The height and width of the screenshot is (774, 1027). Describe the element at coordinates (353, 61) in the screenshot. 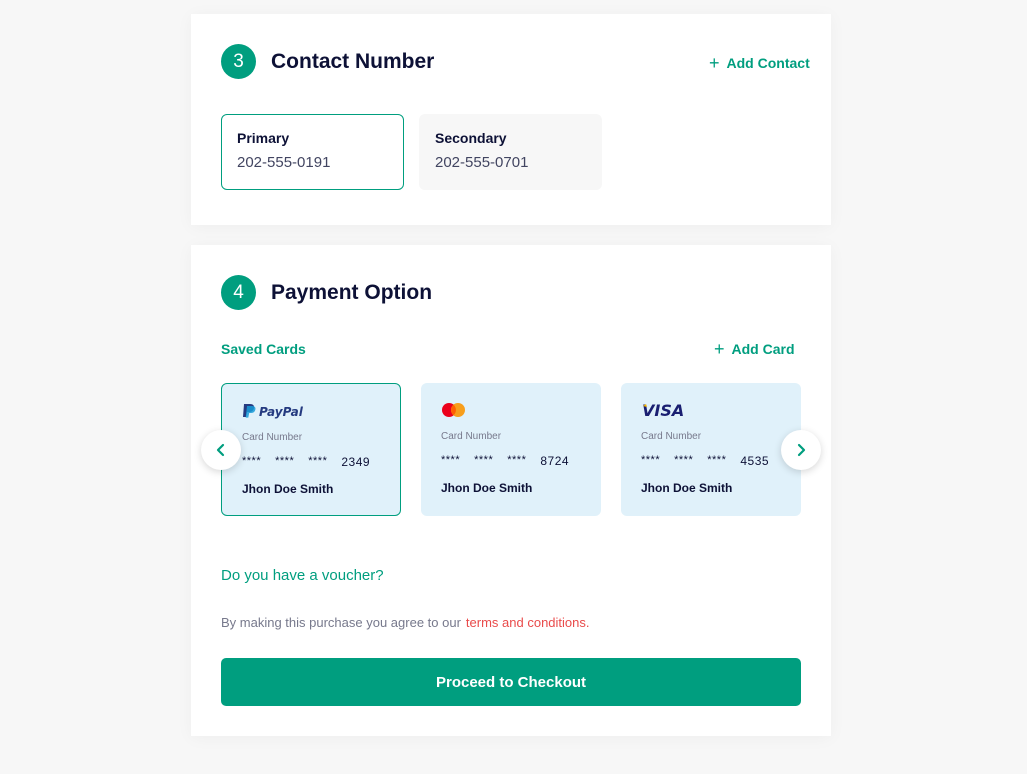

I see `section-title: Contact Number` at that location.